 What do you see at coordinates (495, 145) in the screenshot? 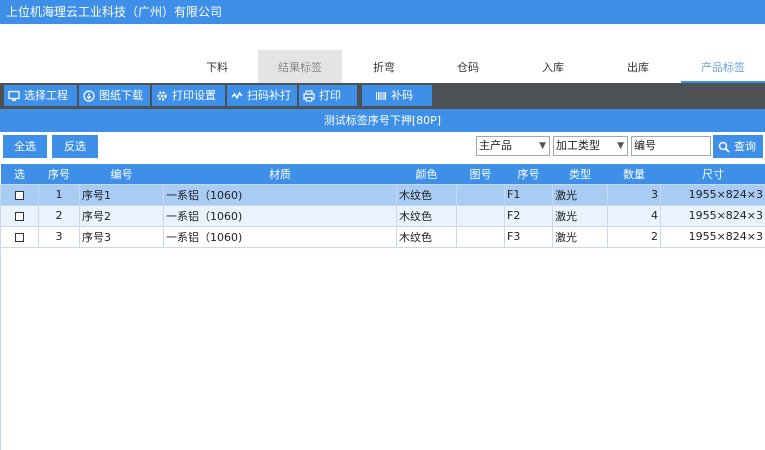
I see `product-select-value: 主产品` at bounding box center [495, 145].